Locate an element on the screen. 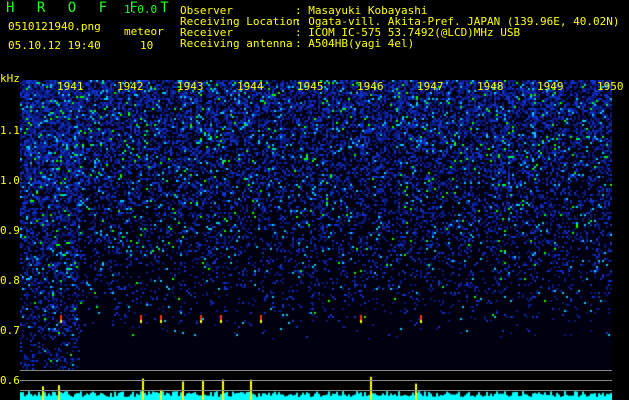 This screenshot has height=400, width=629. y-tick-label: 0.9 is located at coordinates (10, 230).